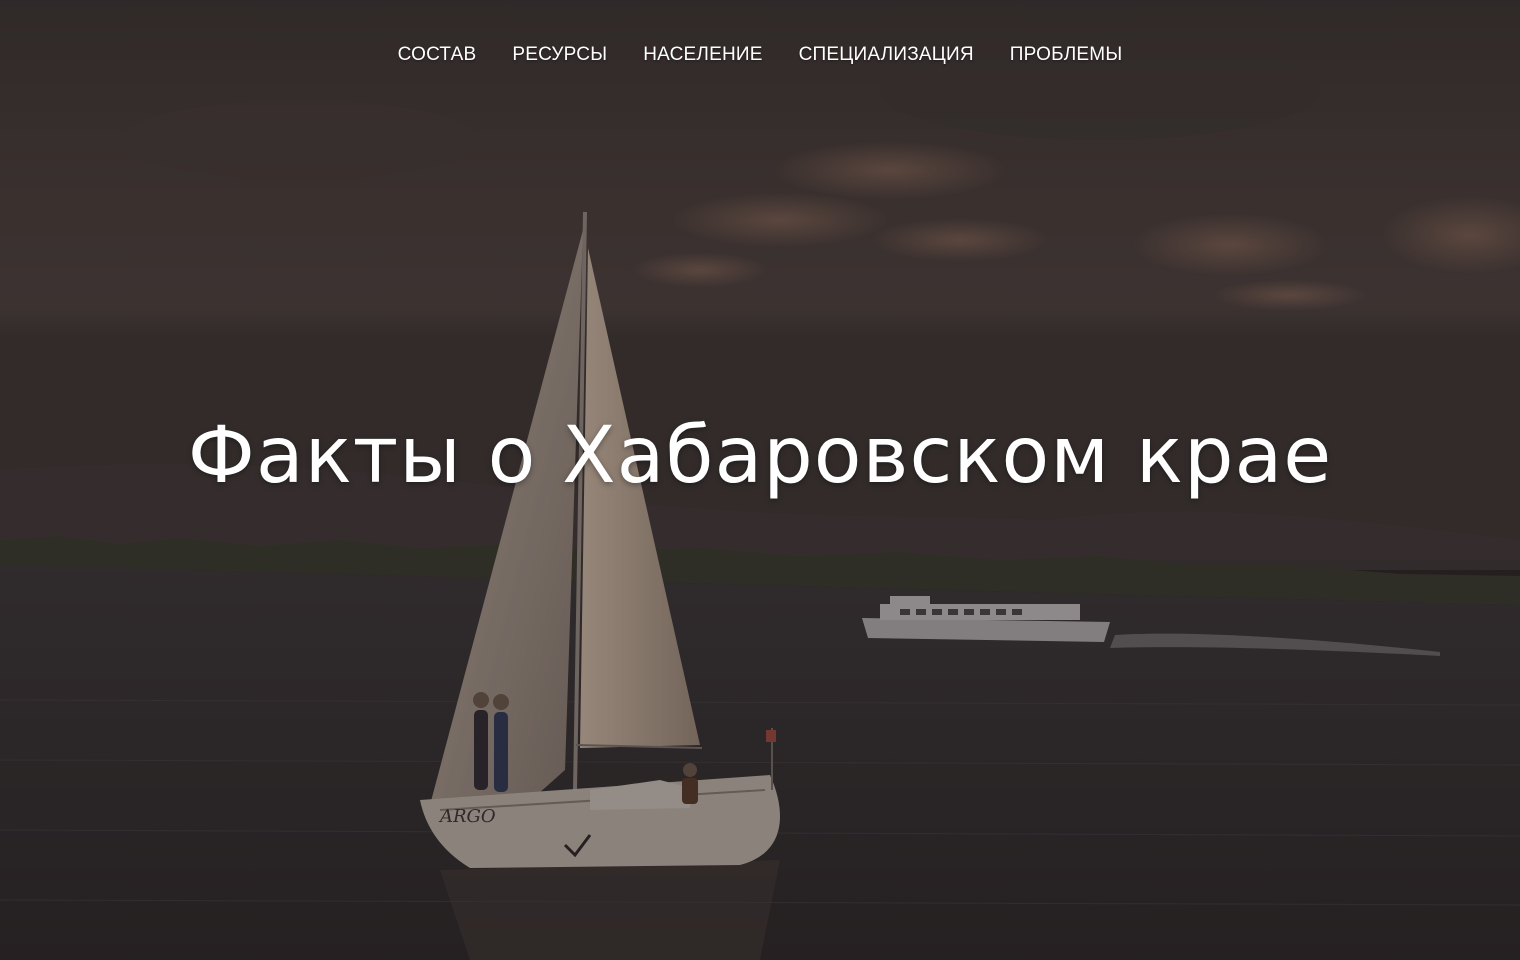 The width and height of the screenshot is (1520, 960). What do you see at coordinates (760, 456) in the screenshot?
I see `hero-title: Факты о Хабаровском крае` at bounding box center [760, 456].